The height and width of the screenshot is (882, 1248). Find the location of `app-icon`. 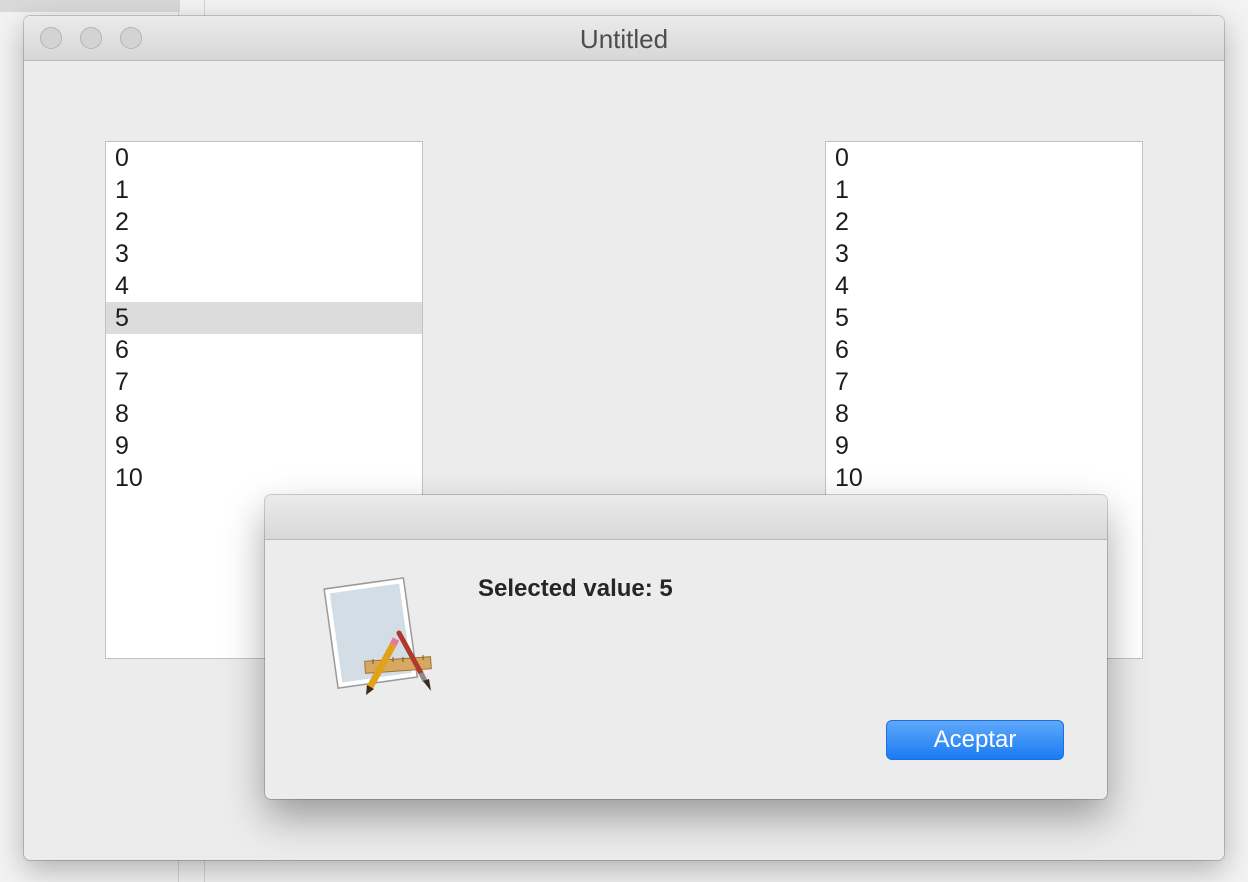

app-icon is located at coordinates (377, 636).